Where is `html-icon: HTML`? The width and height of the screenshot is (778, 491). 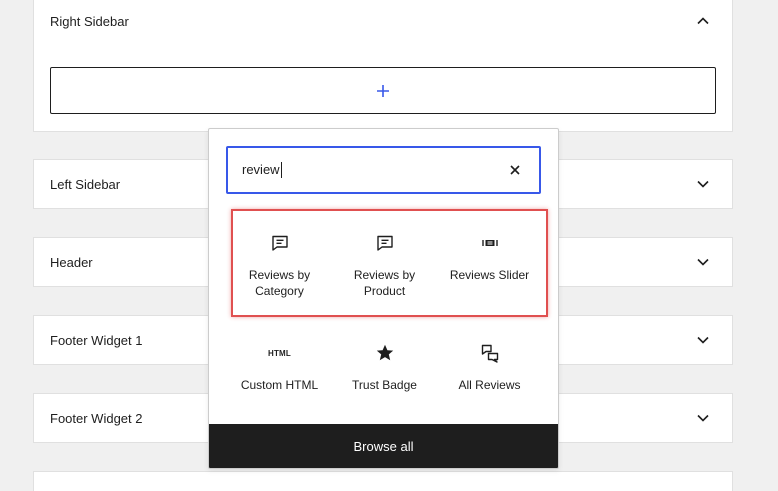
html-icon: HTML is located at coordinates (279, 353).